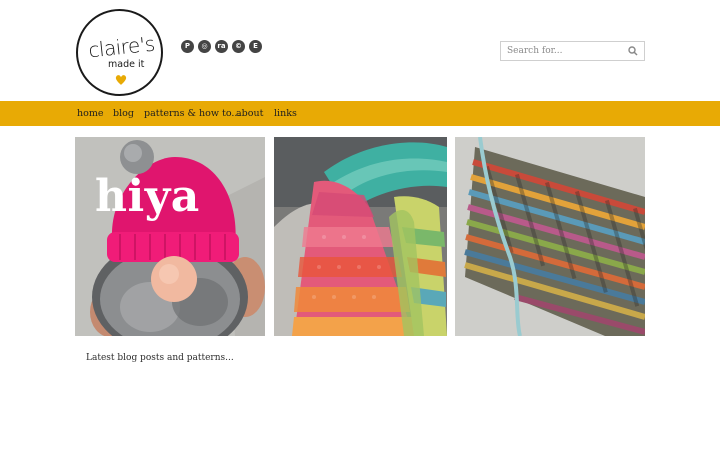 This screenshot has height=450, width=720. I want to click on site-logo: claire's made it, so click(119, 52).